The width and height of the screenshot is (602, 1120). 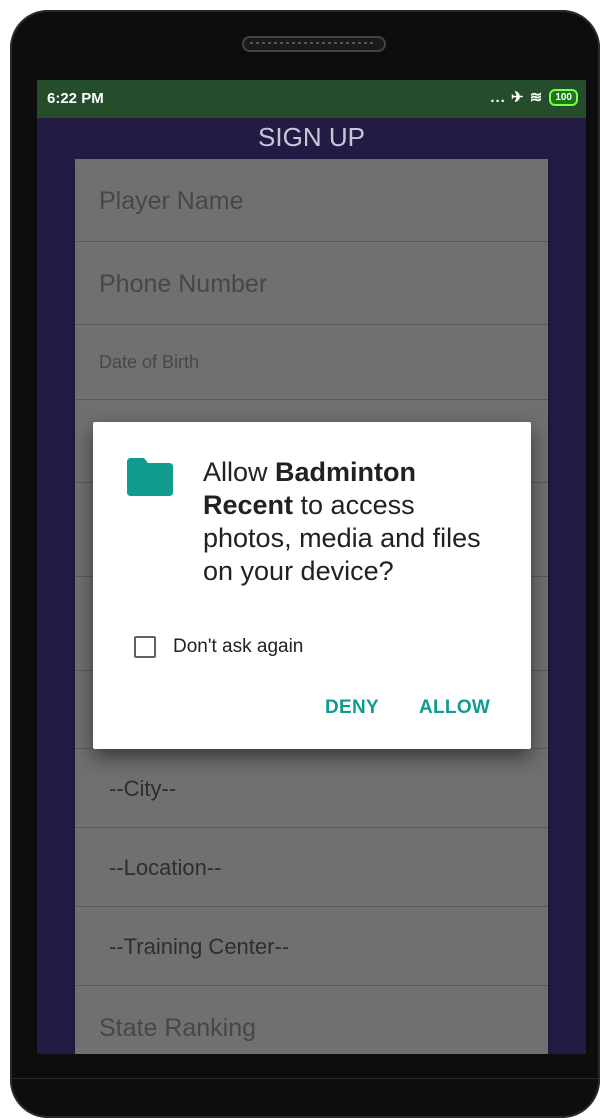 What do you see at coordinates (311, 283) in the screenshot?
I see `phone-number-field: Phone Number` at bounding box center [311, 283].